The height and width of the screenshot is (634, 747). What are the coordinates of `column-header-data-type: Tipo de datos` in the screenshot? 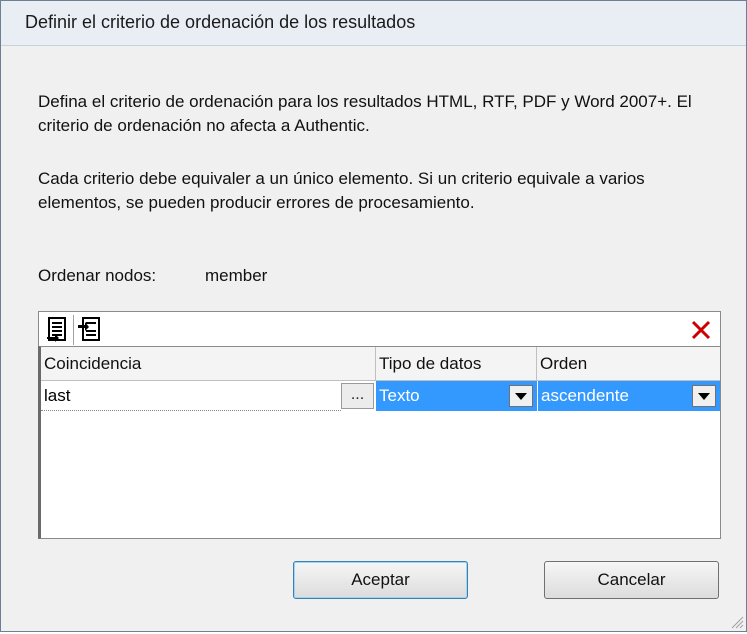 It's located at (456, 363).